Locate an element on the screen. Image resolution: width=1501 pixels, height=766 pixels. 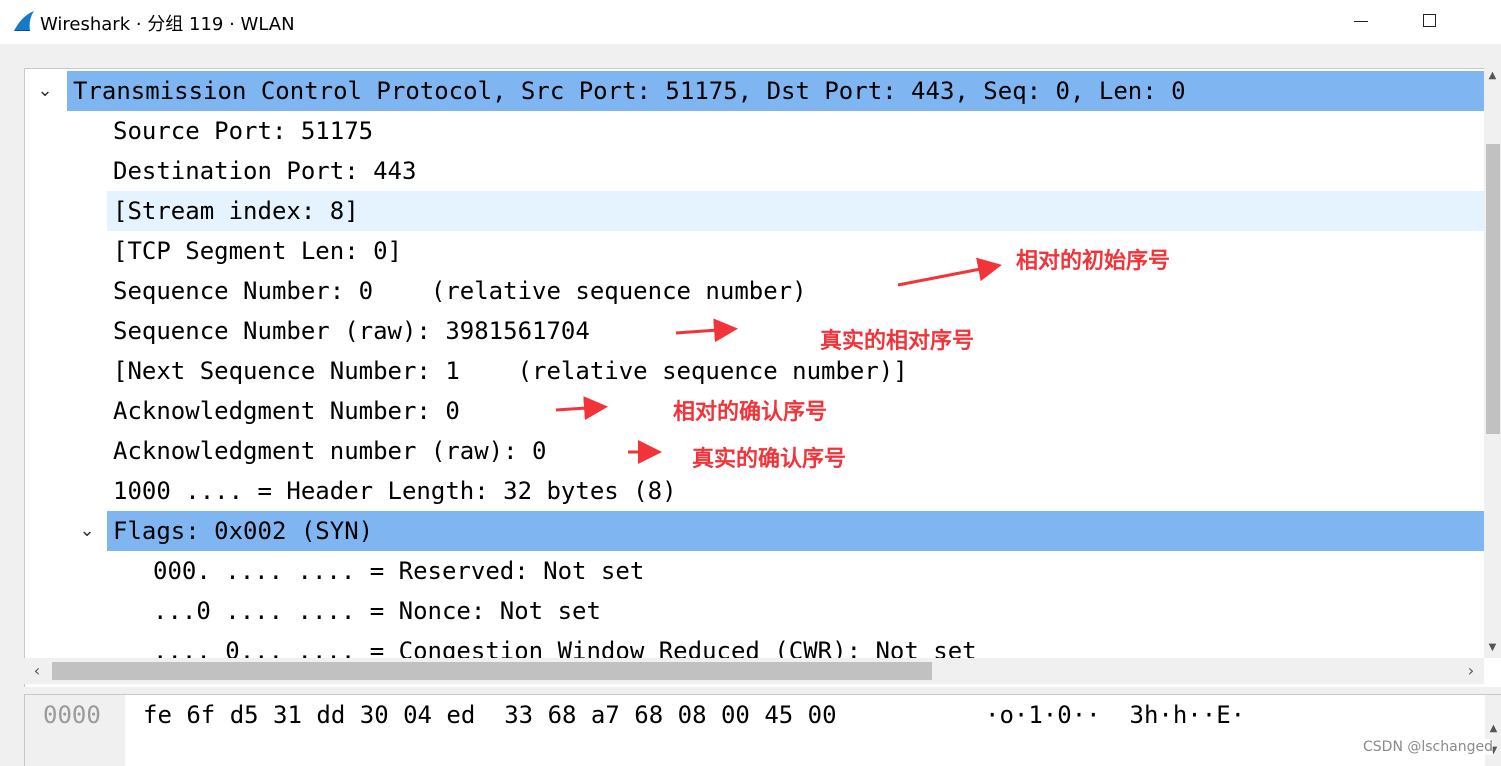
annotation-raw-seq: 真实的相对序号 is located at coordinates (897, 341).